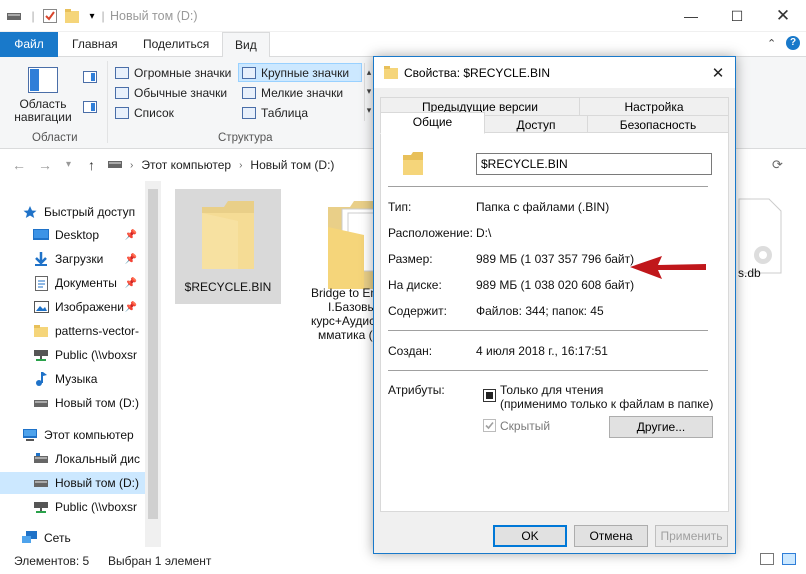  What do you see at coordinates (691, 16) in the screenshot?
I see `minimize-icon: —` at bounding box center [691, 16].